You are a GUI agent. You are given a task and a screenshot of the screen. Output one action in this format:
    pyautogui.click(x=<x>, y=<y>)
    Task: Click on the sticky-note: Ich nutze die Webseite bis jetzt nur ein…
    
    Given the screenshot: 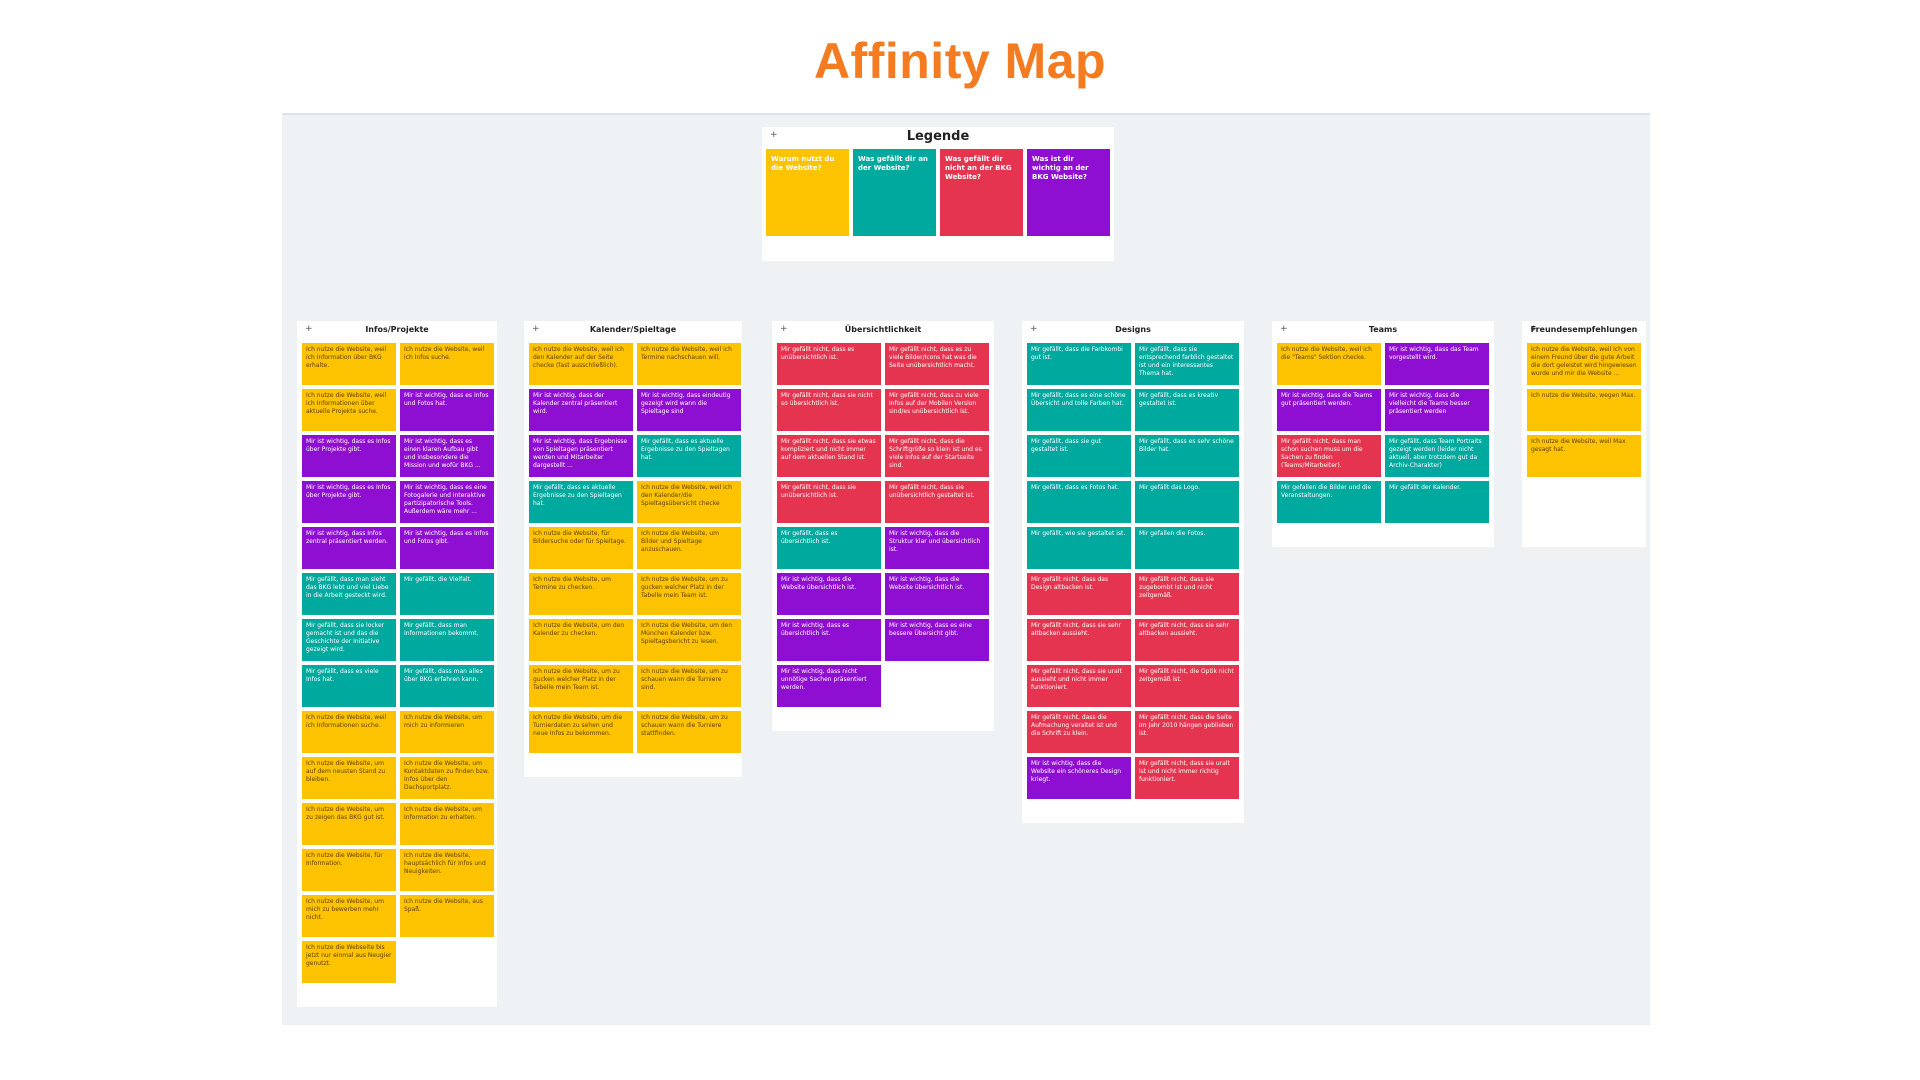 What is the action you would take?
    pyautogui.click(x=349, y=962)
    